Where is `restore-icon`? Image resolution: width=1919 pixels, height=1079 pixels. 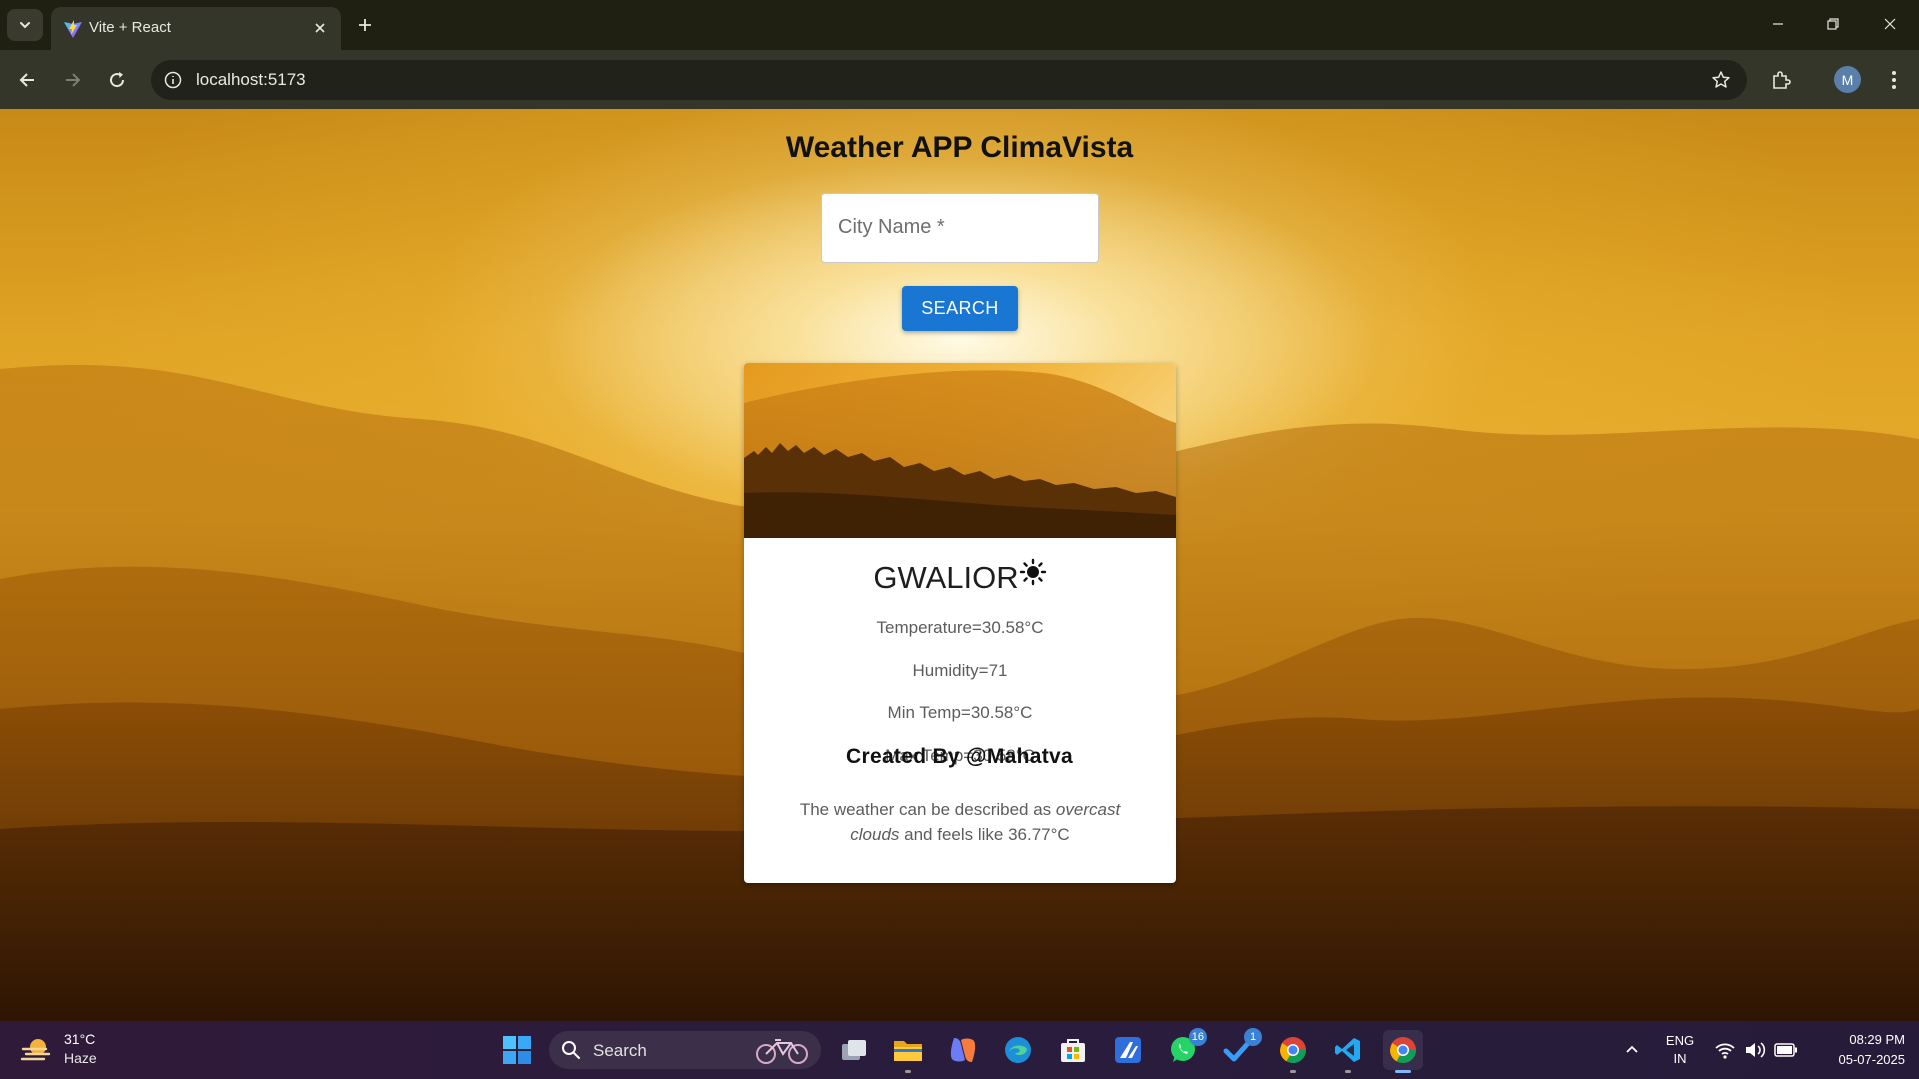 restore-icon is located at coordinates (1833, 24).